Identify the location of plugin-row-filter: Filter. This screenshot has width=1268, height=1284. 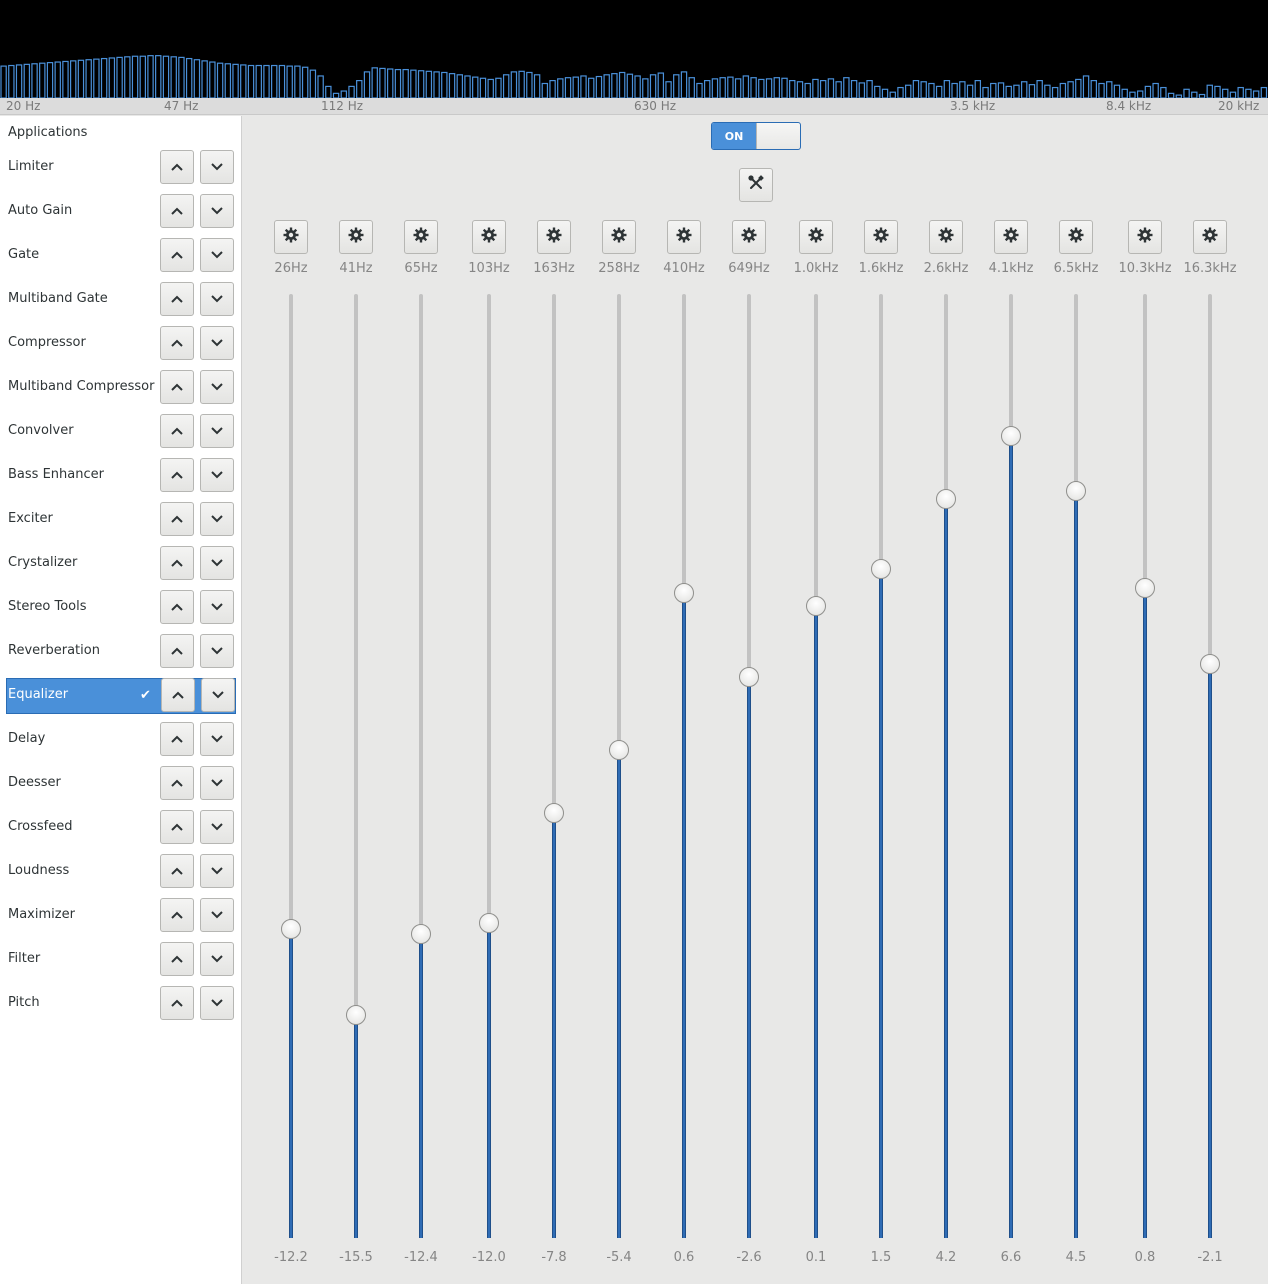
(121, 960).